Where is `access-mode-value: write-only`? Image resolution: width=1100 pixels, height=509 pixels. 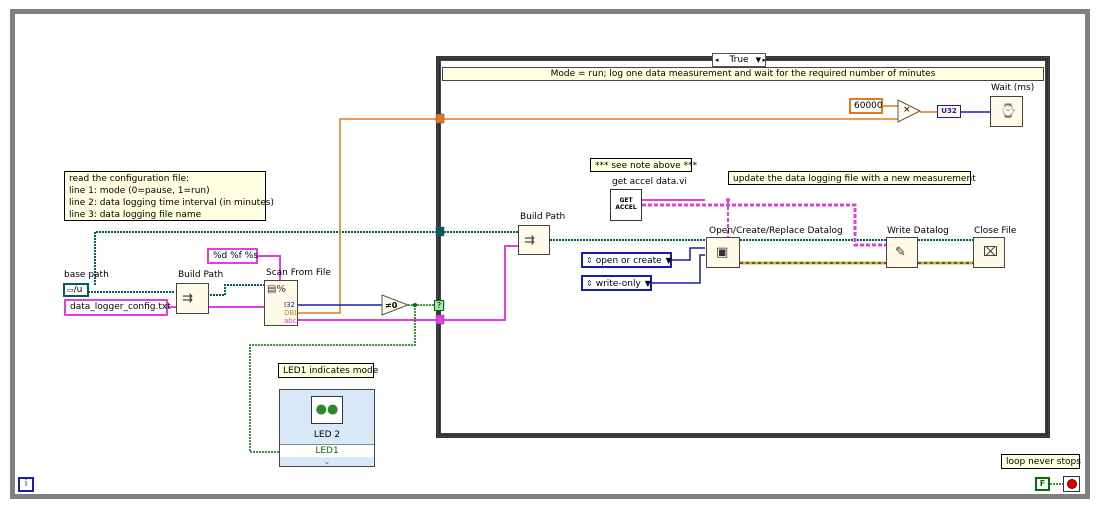 access-mode-value: write-only is located at coordinates (618, 284).